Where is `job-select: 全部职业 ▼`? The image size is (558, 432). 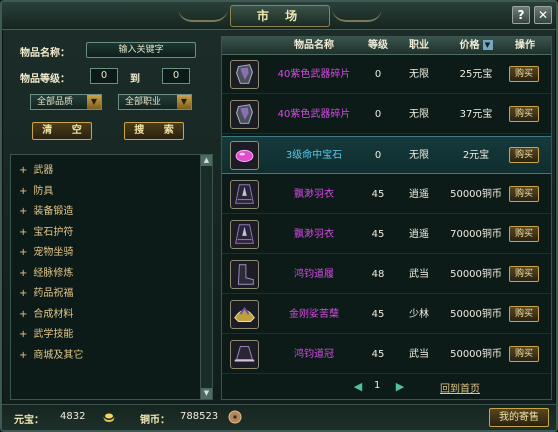 job-select: 全部职业 ▼ is located at coordinates (155, 102).